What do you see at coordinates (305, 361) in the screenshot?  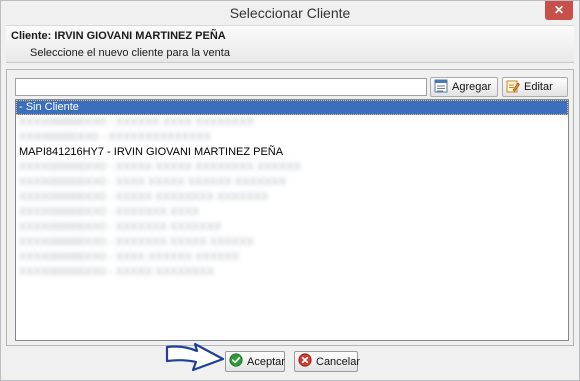 I see `cancel-icon` at bounding box center [305, 361].